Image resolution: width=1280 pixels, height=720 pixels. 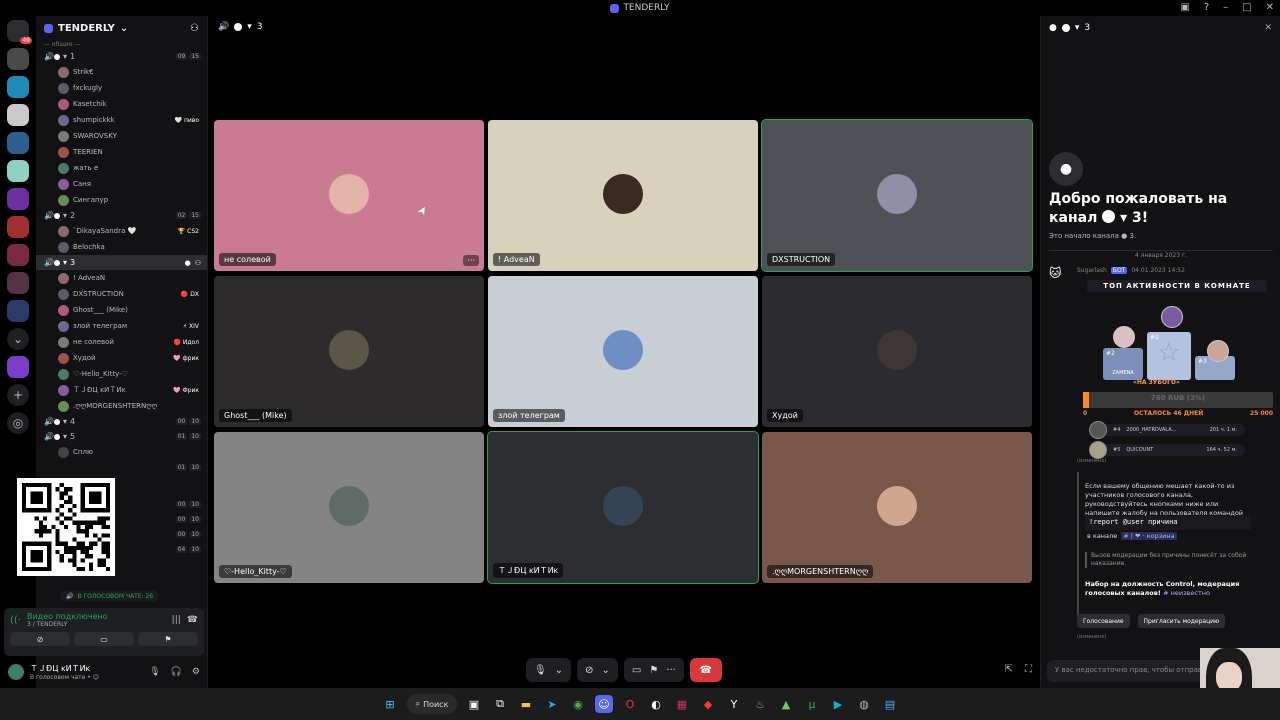 What do you see at coordinates (604, 704) in the screenshot?
I see `discord-icon: ☺` at bounding box center [604, 704].